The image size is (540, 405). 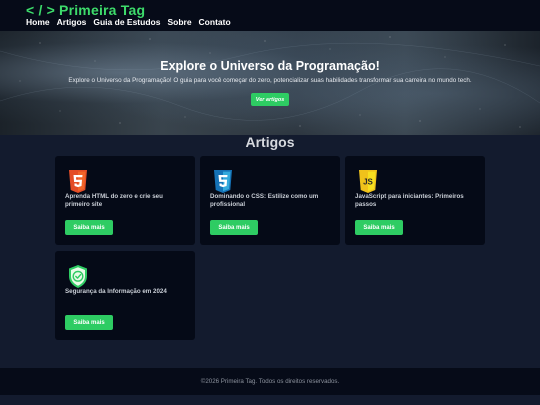 What do you see at coordinates (270, 142) in the screenshot?
I see `articles-heading: Artigos` at bounding box center [270, 142].